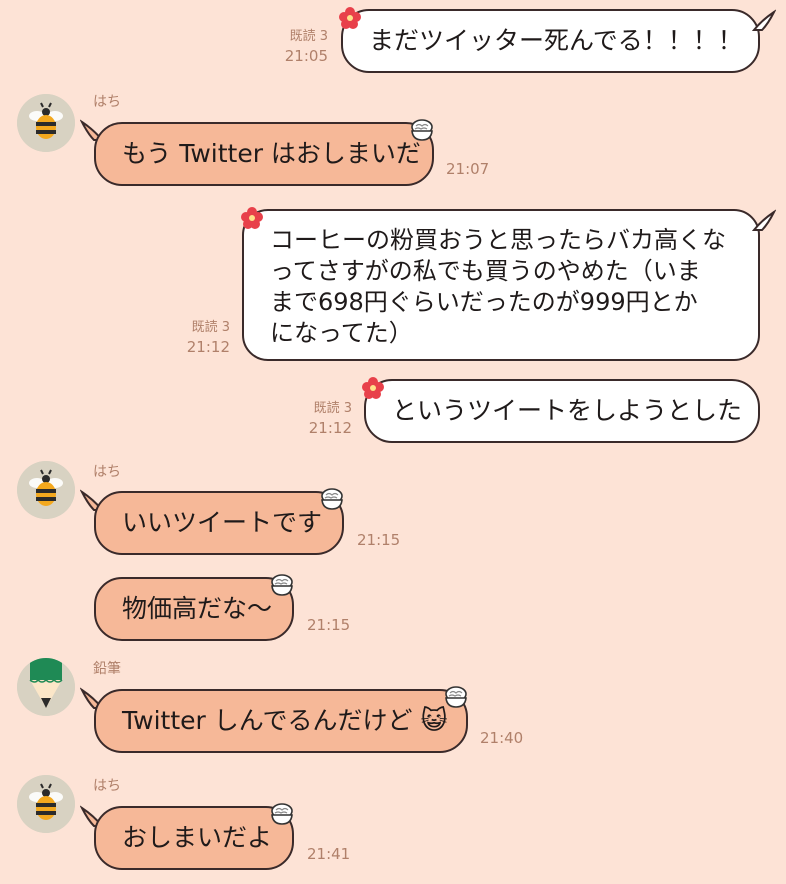 This screenshot has height=884, width=786. What do you see at coordinates (562, 411) in the screenshot?
I see `message-bubble: というツイートをしようとした` at bounding box center [562, 411].